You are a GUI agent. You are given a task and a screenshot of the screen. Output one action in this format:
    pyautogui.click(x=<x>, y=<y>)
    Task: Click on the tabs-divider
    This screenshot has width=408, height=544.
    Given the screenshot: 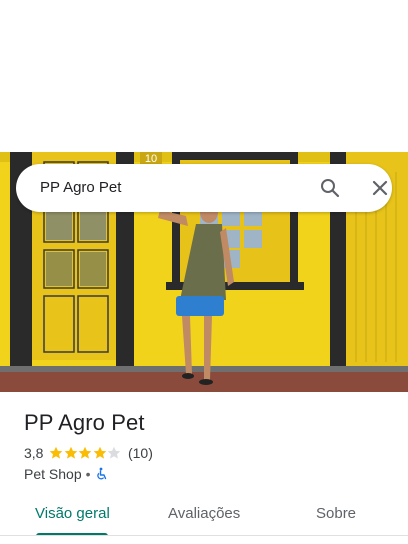 What is the action you would take?
    pyautogui.click(x=204, y=535)
    